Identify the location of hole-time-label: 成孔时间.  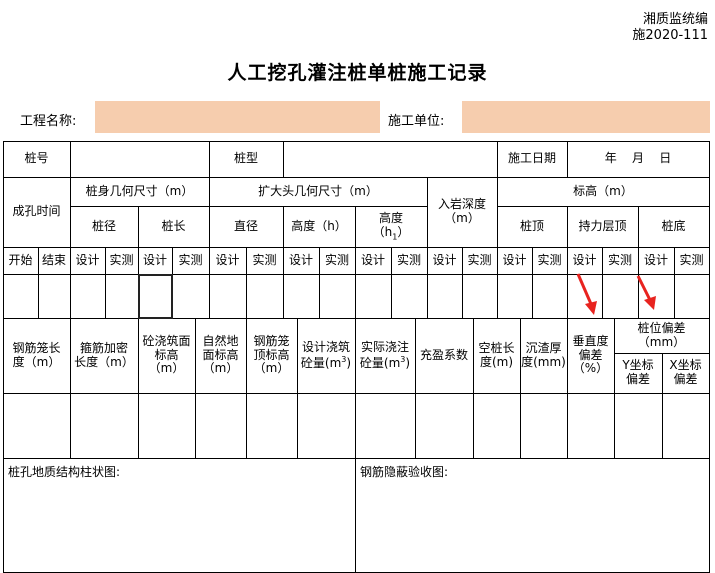
(36, 211).